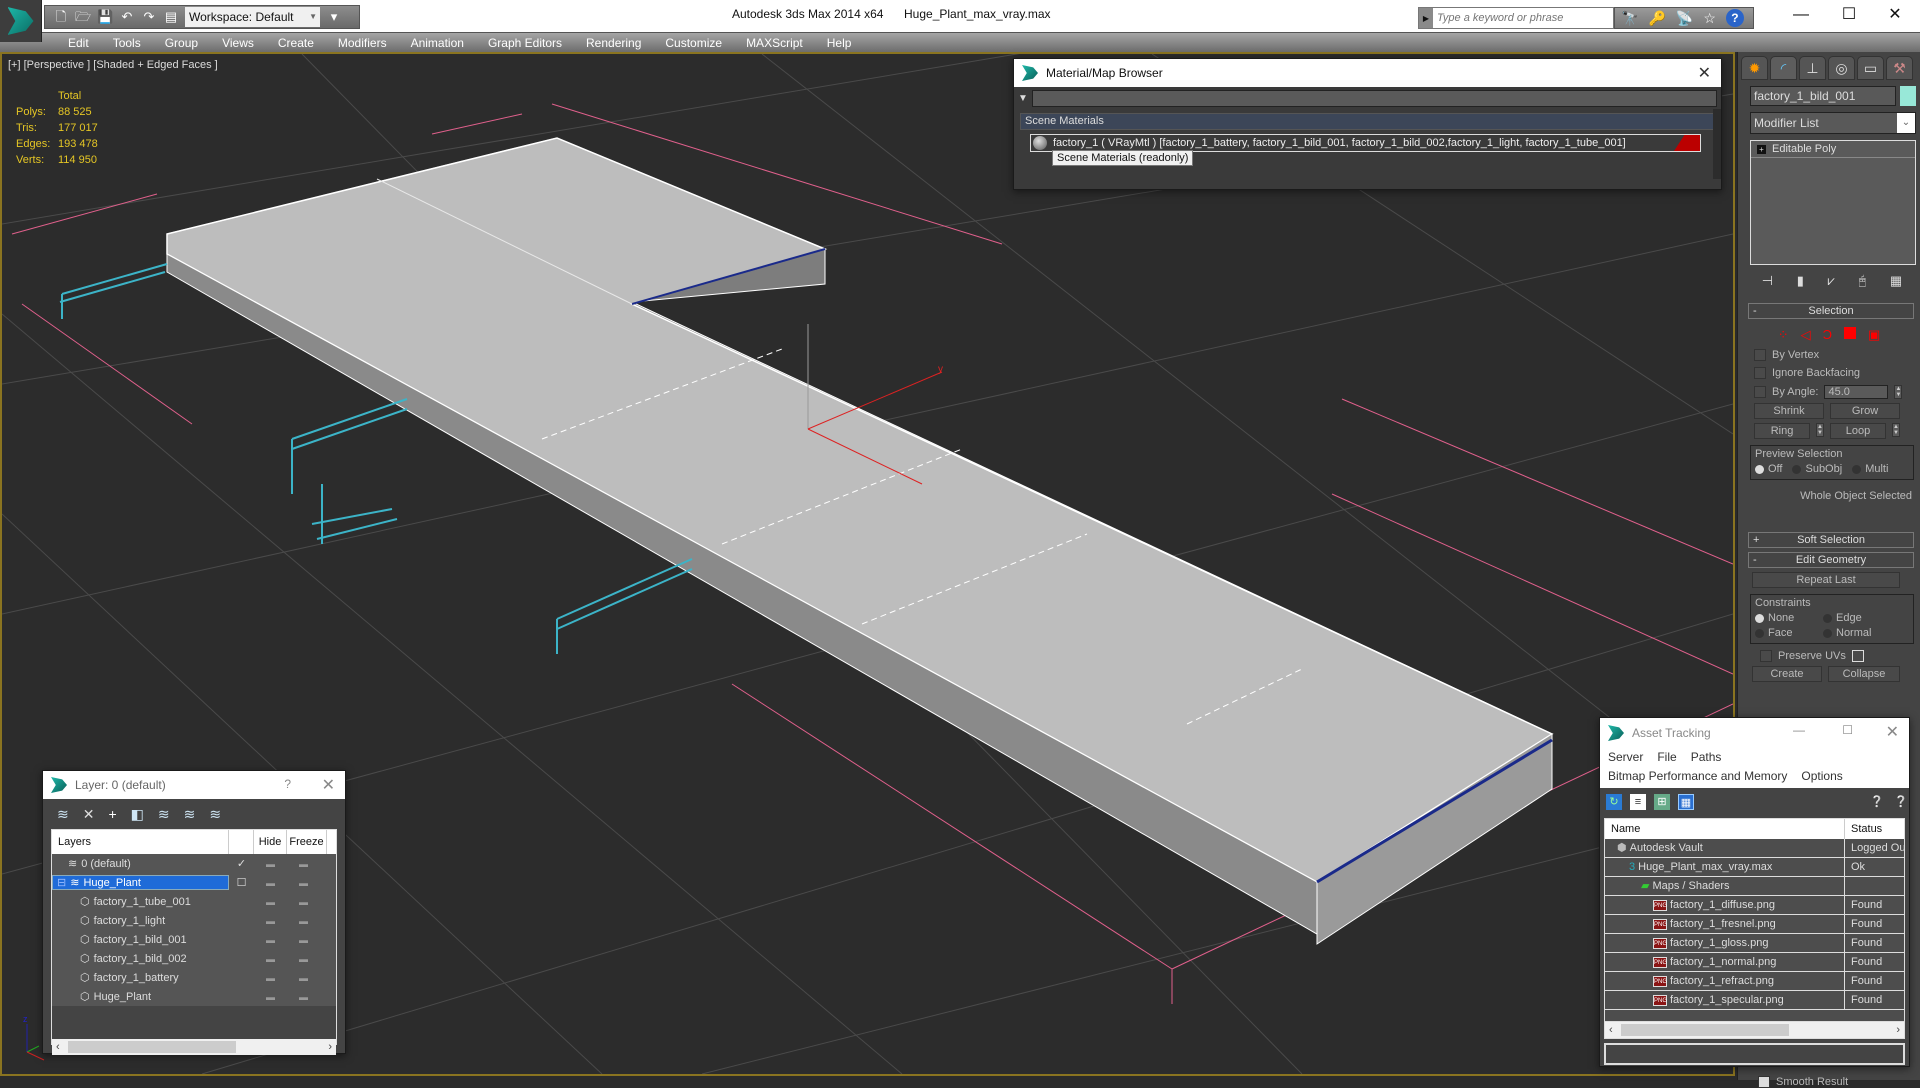  Describe the element at coordinates (89, 814) in the screenshot. I see `delete-layer-icon: ✕` at that location.